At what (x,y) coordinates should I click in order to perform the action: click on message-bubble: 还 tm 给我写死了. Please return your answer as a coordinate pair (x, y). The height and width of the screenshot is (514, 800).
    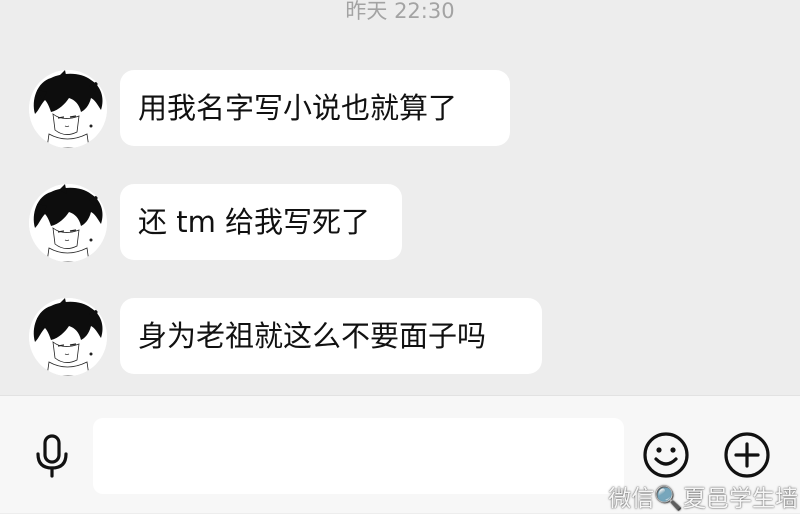
    Looking at the image, I should click on (261, 222).